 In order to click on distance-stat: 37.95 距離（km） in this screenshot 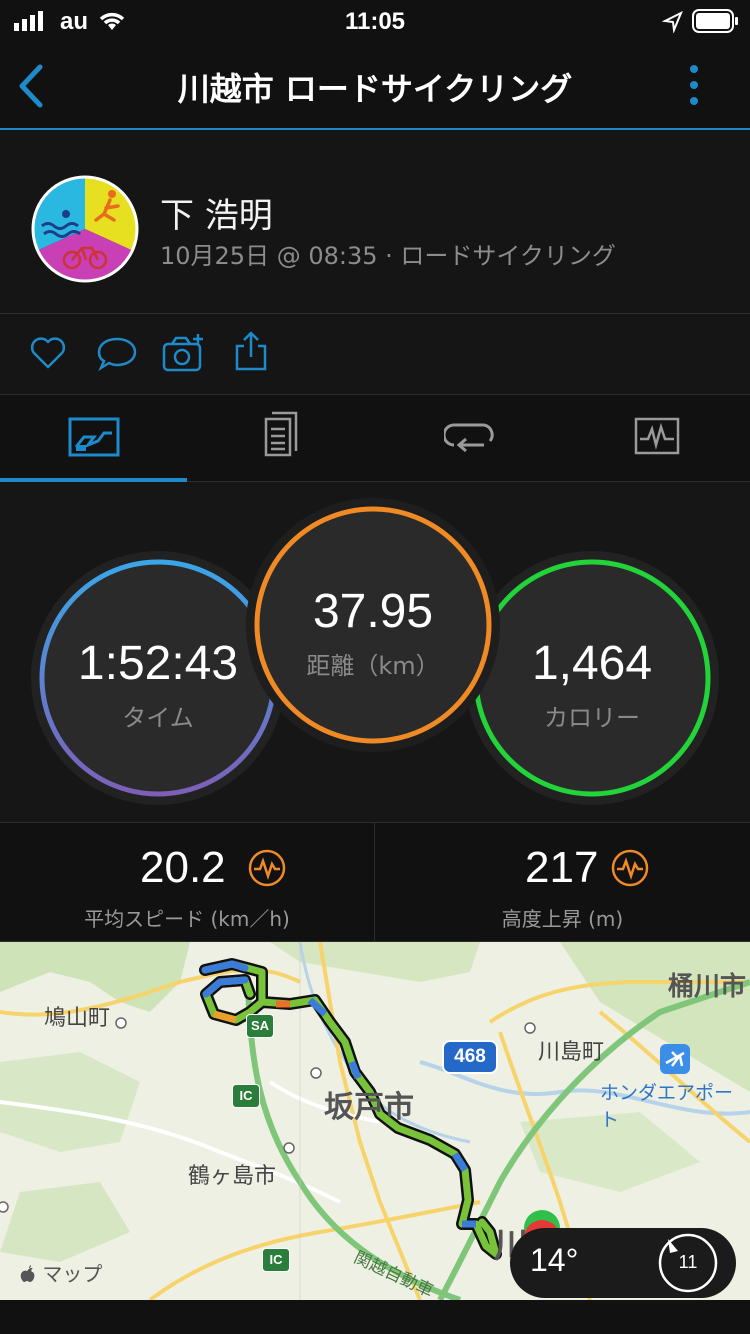, I will do `click(373, 625)`.